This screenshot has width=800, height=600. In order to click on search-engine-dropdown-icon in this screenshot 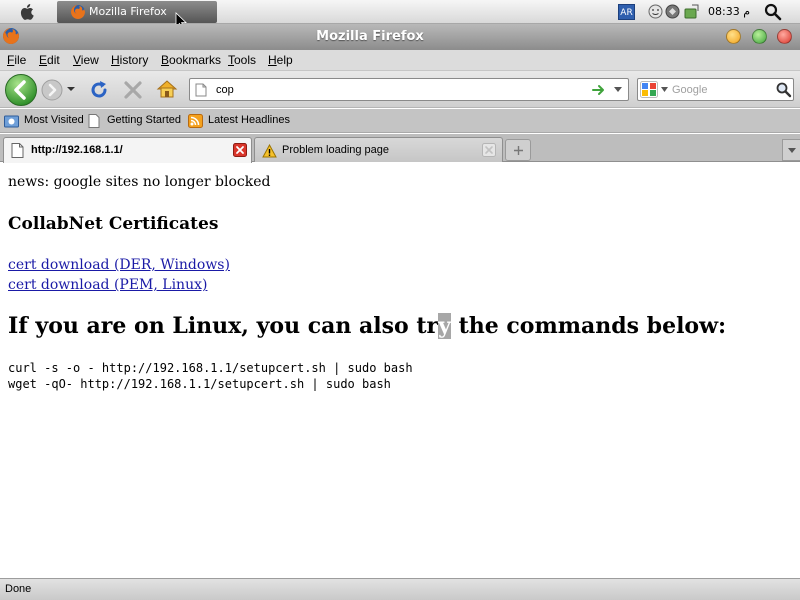, I will do `click(664, 90)`.